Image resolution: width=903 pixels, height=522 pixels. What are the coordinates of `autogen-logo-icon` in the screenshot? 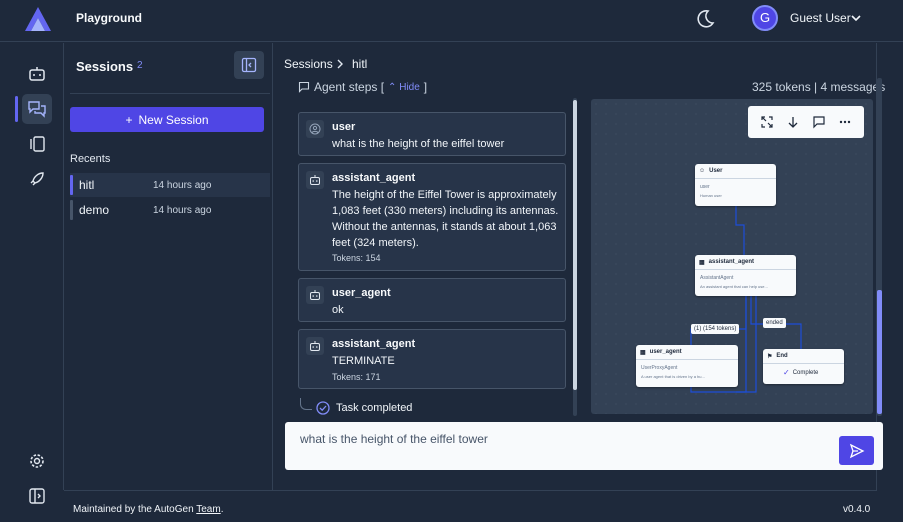 It's located at (38, 19).